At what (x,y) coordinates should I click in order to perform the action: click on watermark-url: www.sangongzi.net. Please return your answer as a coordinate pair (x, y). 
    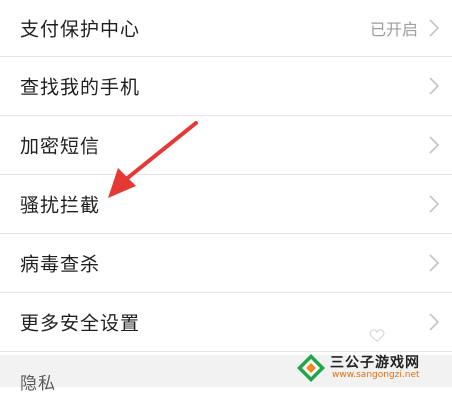
    Looking at the image, I should click on (376, 375).